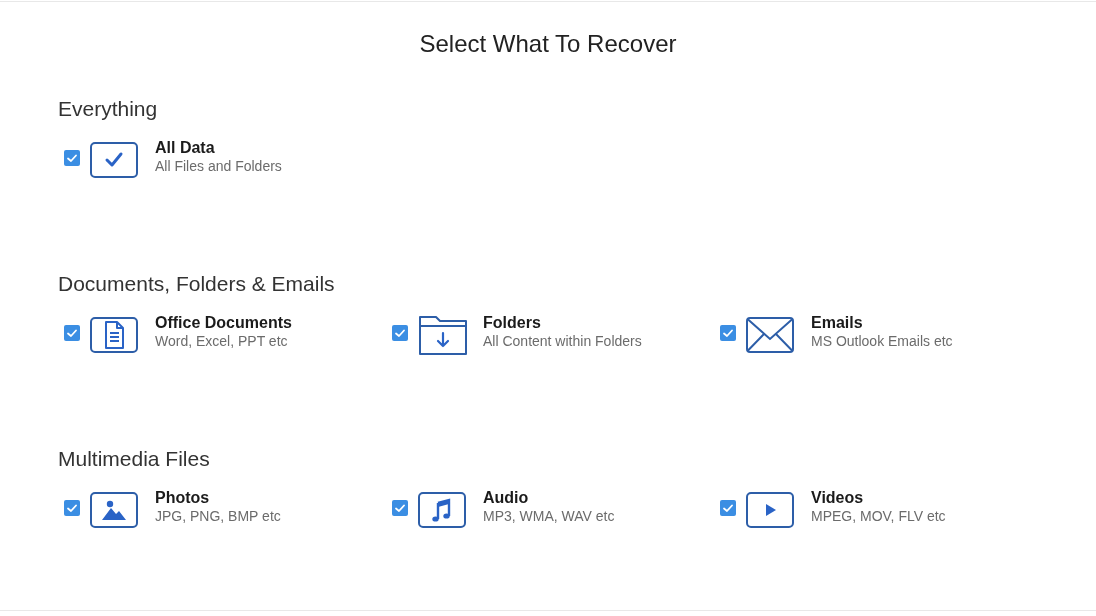 The image size is (1096, 616). Describe the element at coordinates (182, 497) in the screenshot. I see `item-title: Photos` at that location.